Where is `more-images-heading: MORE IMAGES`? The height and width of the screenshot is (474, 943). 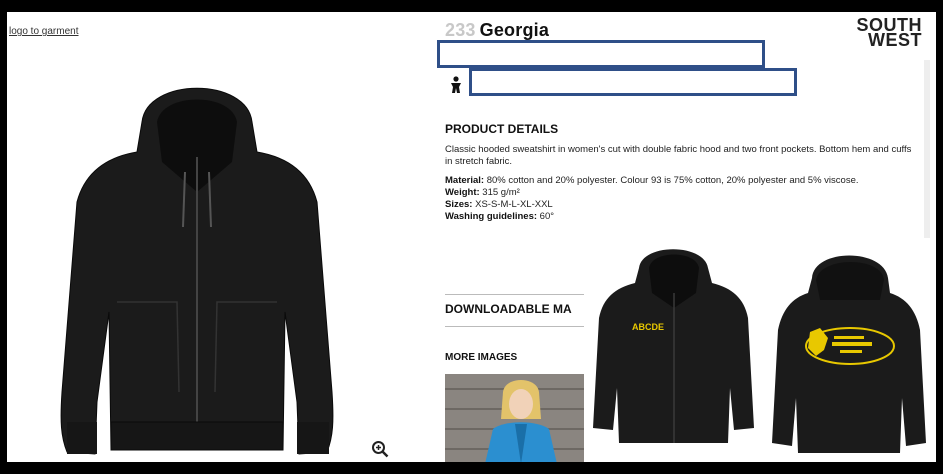 more-images-heading: MORE IMAGES is located at coordinates (481, 357).